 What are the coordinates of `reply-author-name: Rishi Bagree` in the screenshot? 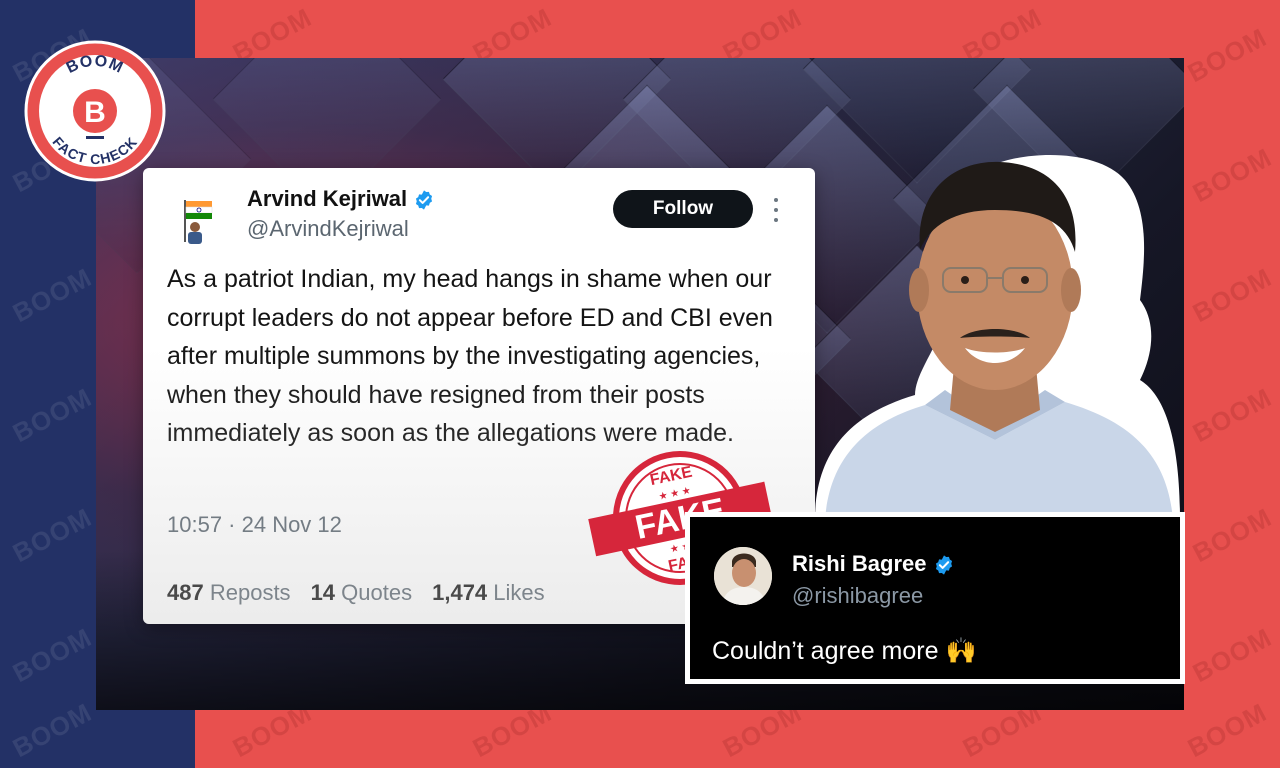 It's located at (873, 564).